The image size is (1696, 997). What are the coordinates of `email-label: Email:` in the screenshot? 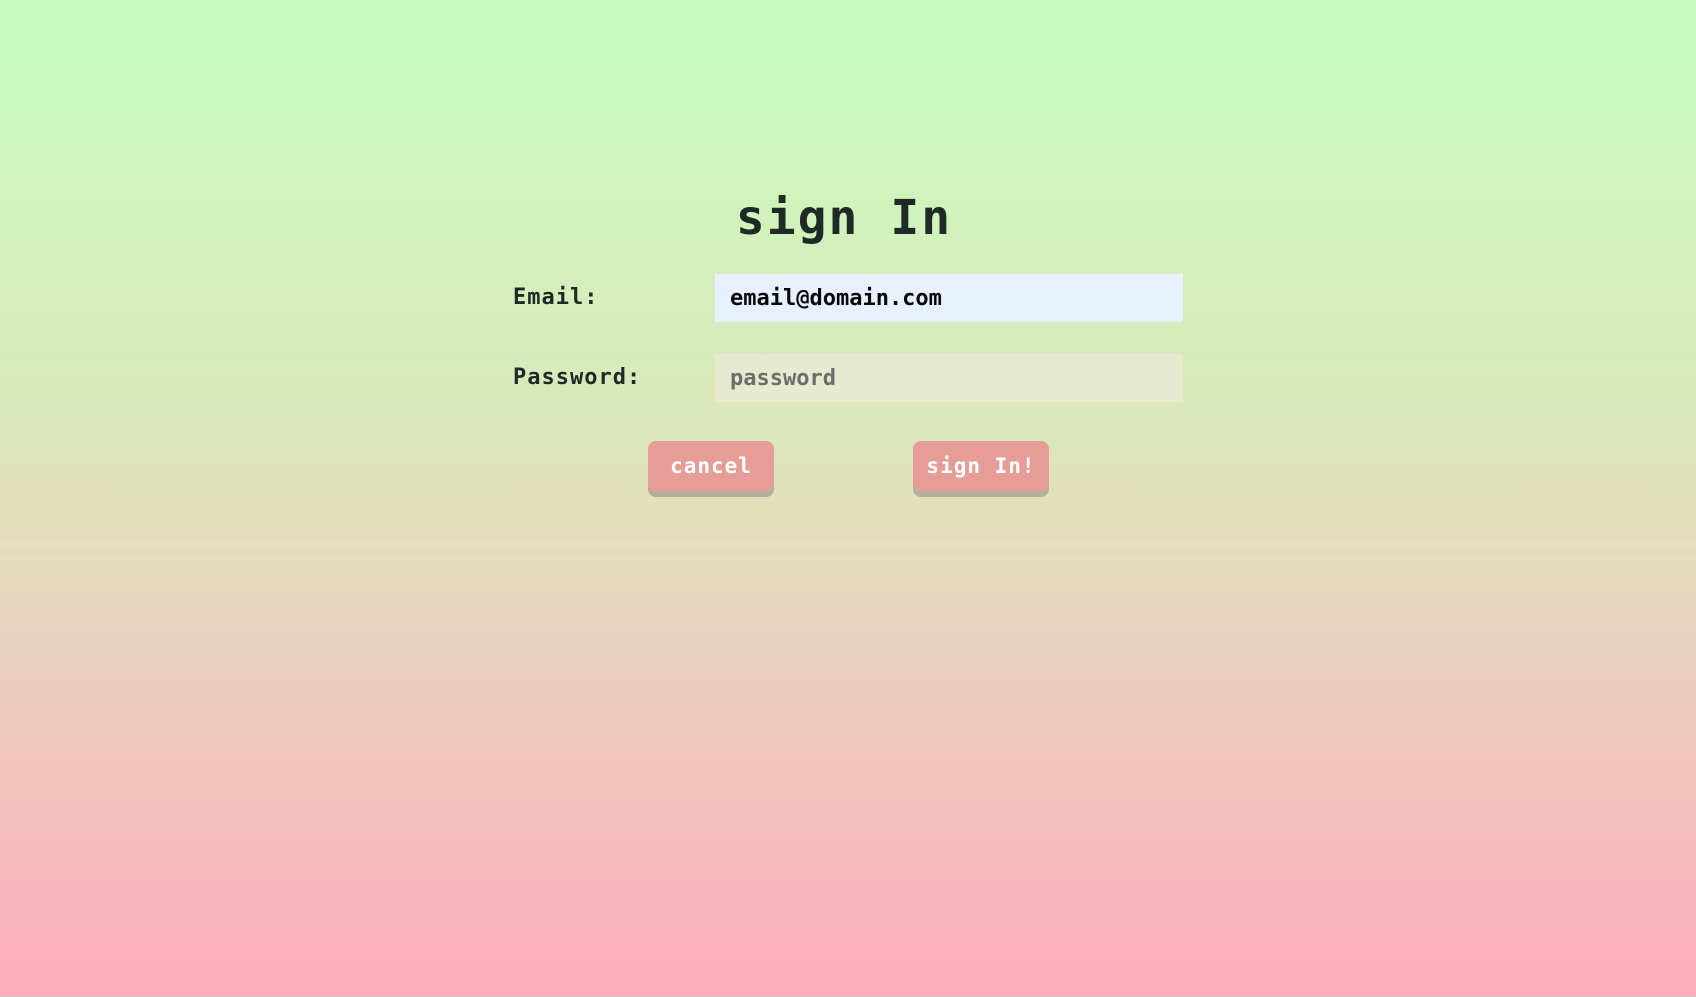 It's located at (556, 297).